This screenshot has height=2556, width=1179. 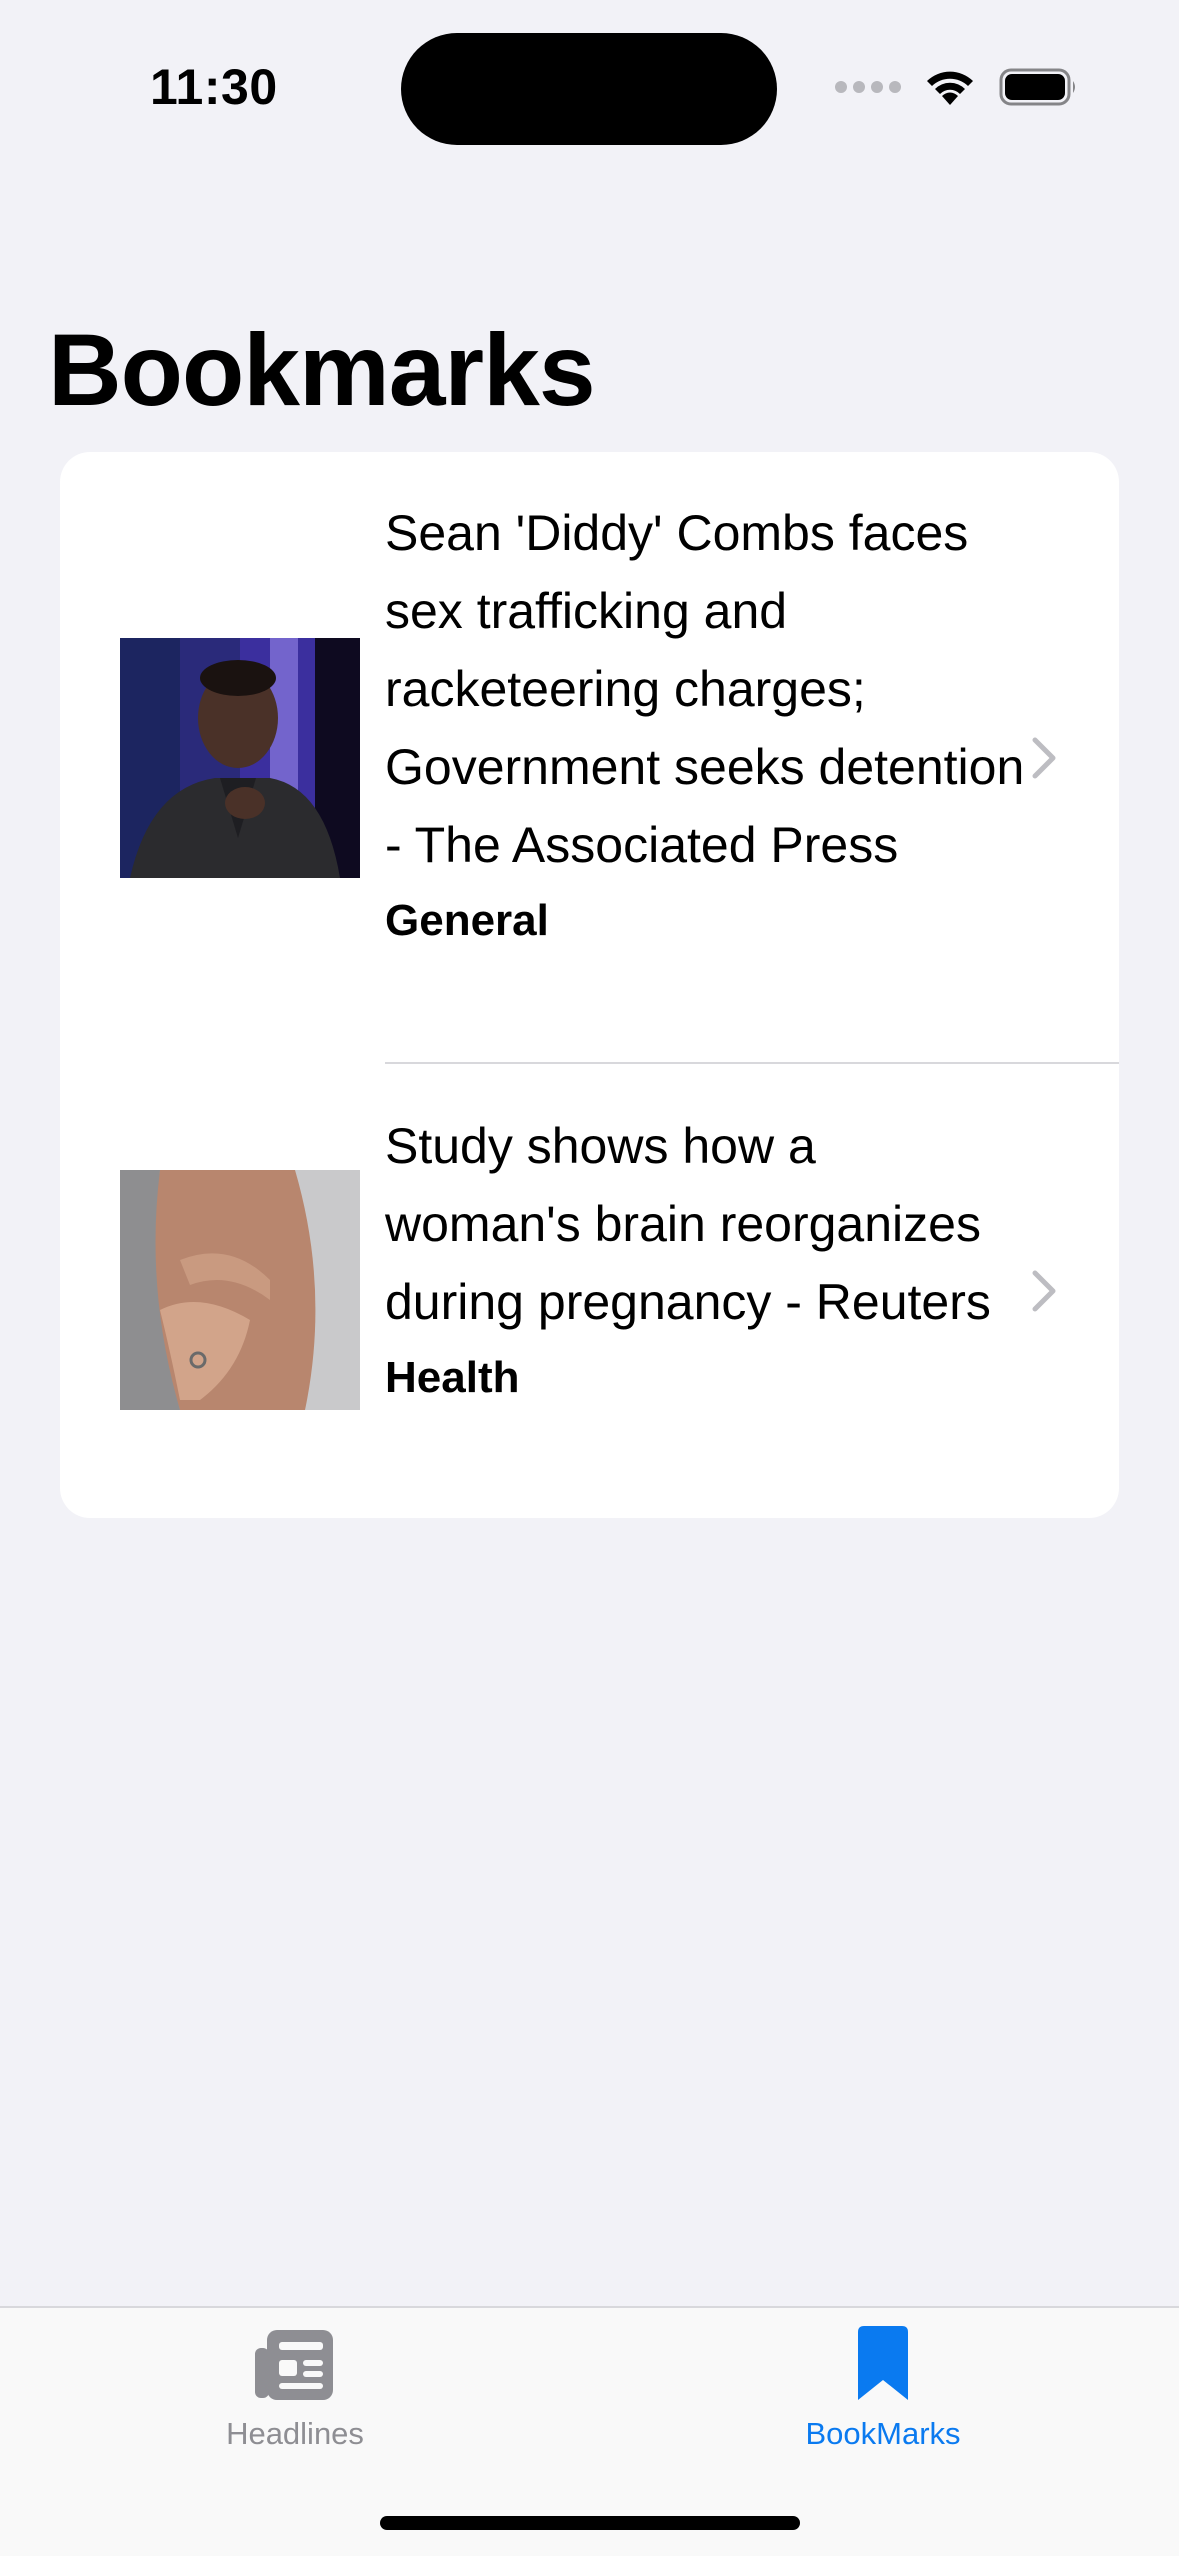 What do you see at coordinates (322, 370) in the screenshot?
I see `page-title: Bookmarks` at bounding box center [322, 370].